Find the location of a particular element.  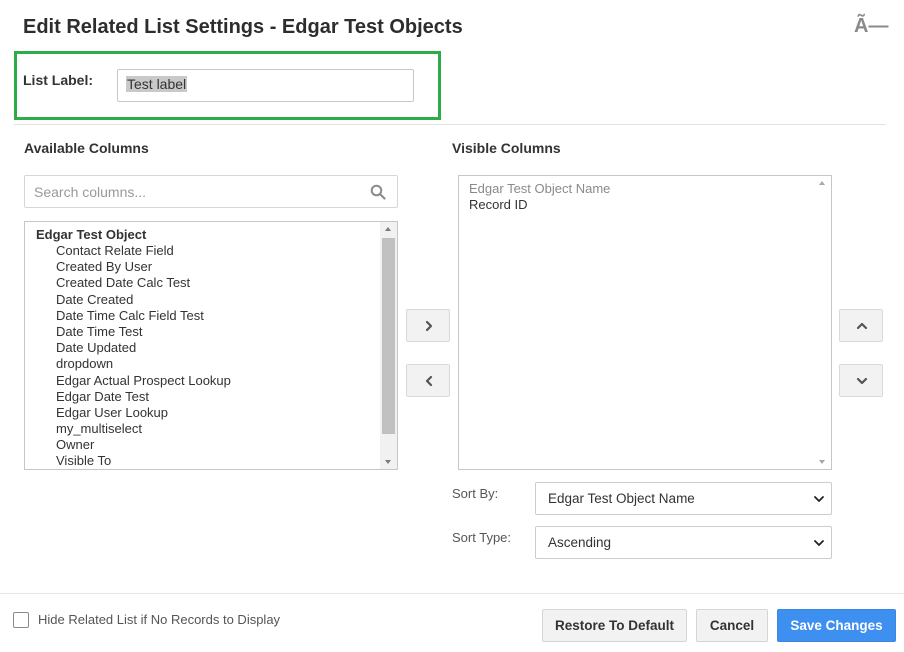

column-option: Created Date Calc Test is located at coordinates (203, 283).